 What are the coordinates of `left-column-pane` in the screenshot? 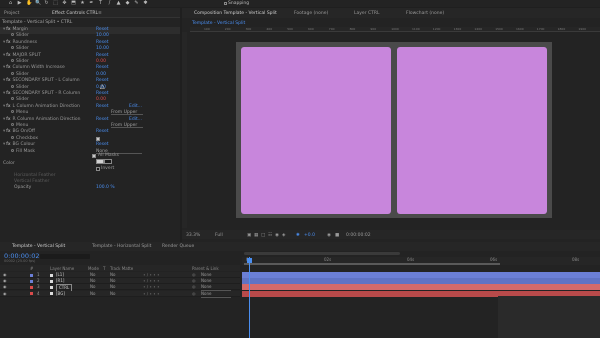 It's located at (316, 130).